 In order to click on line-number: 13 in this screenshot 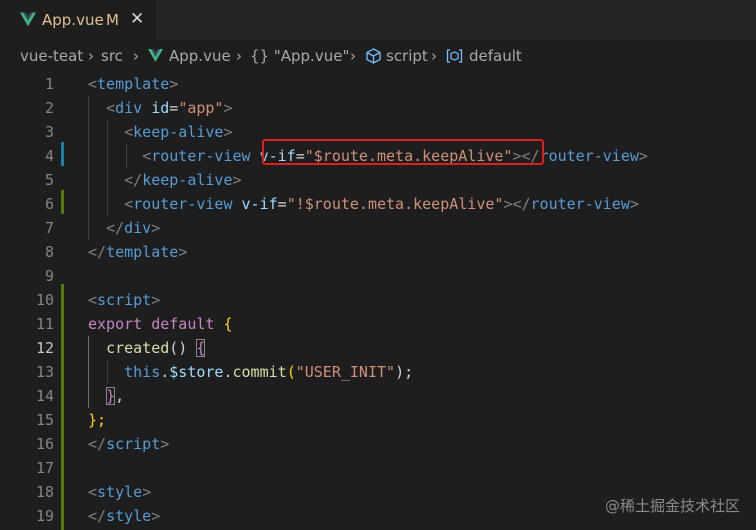, I will do `click(44, 372)`.